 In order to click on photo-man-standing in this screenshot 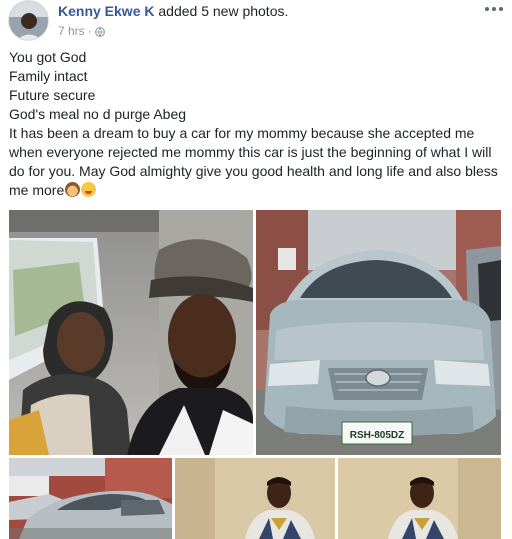, I will do `click(255, 498)`.